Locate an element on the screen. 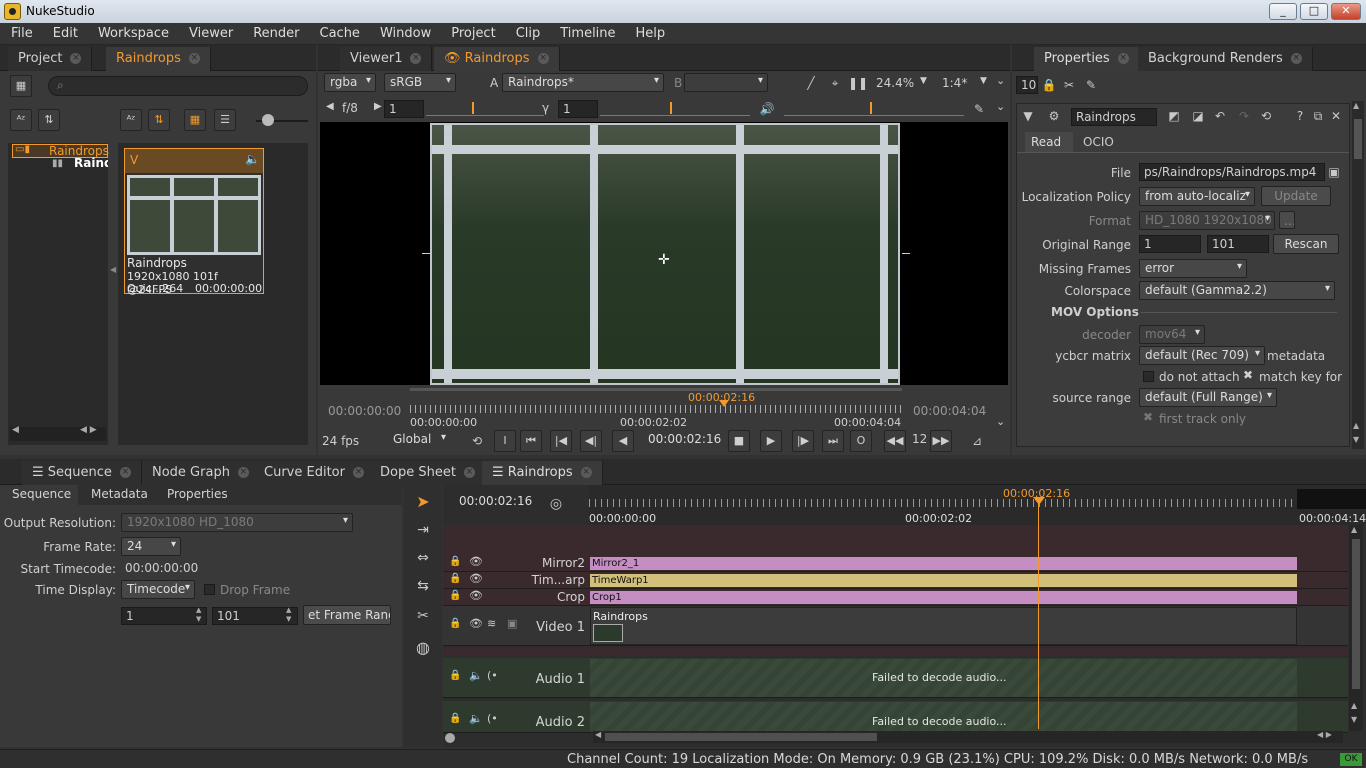  out-point-button: O is located at coordinates (861, 441).